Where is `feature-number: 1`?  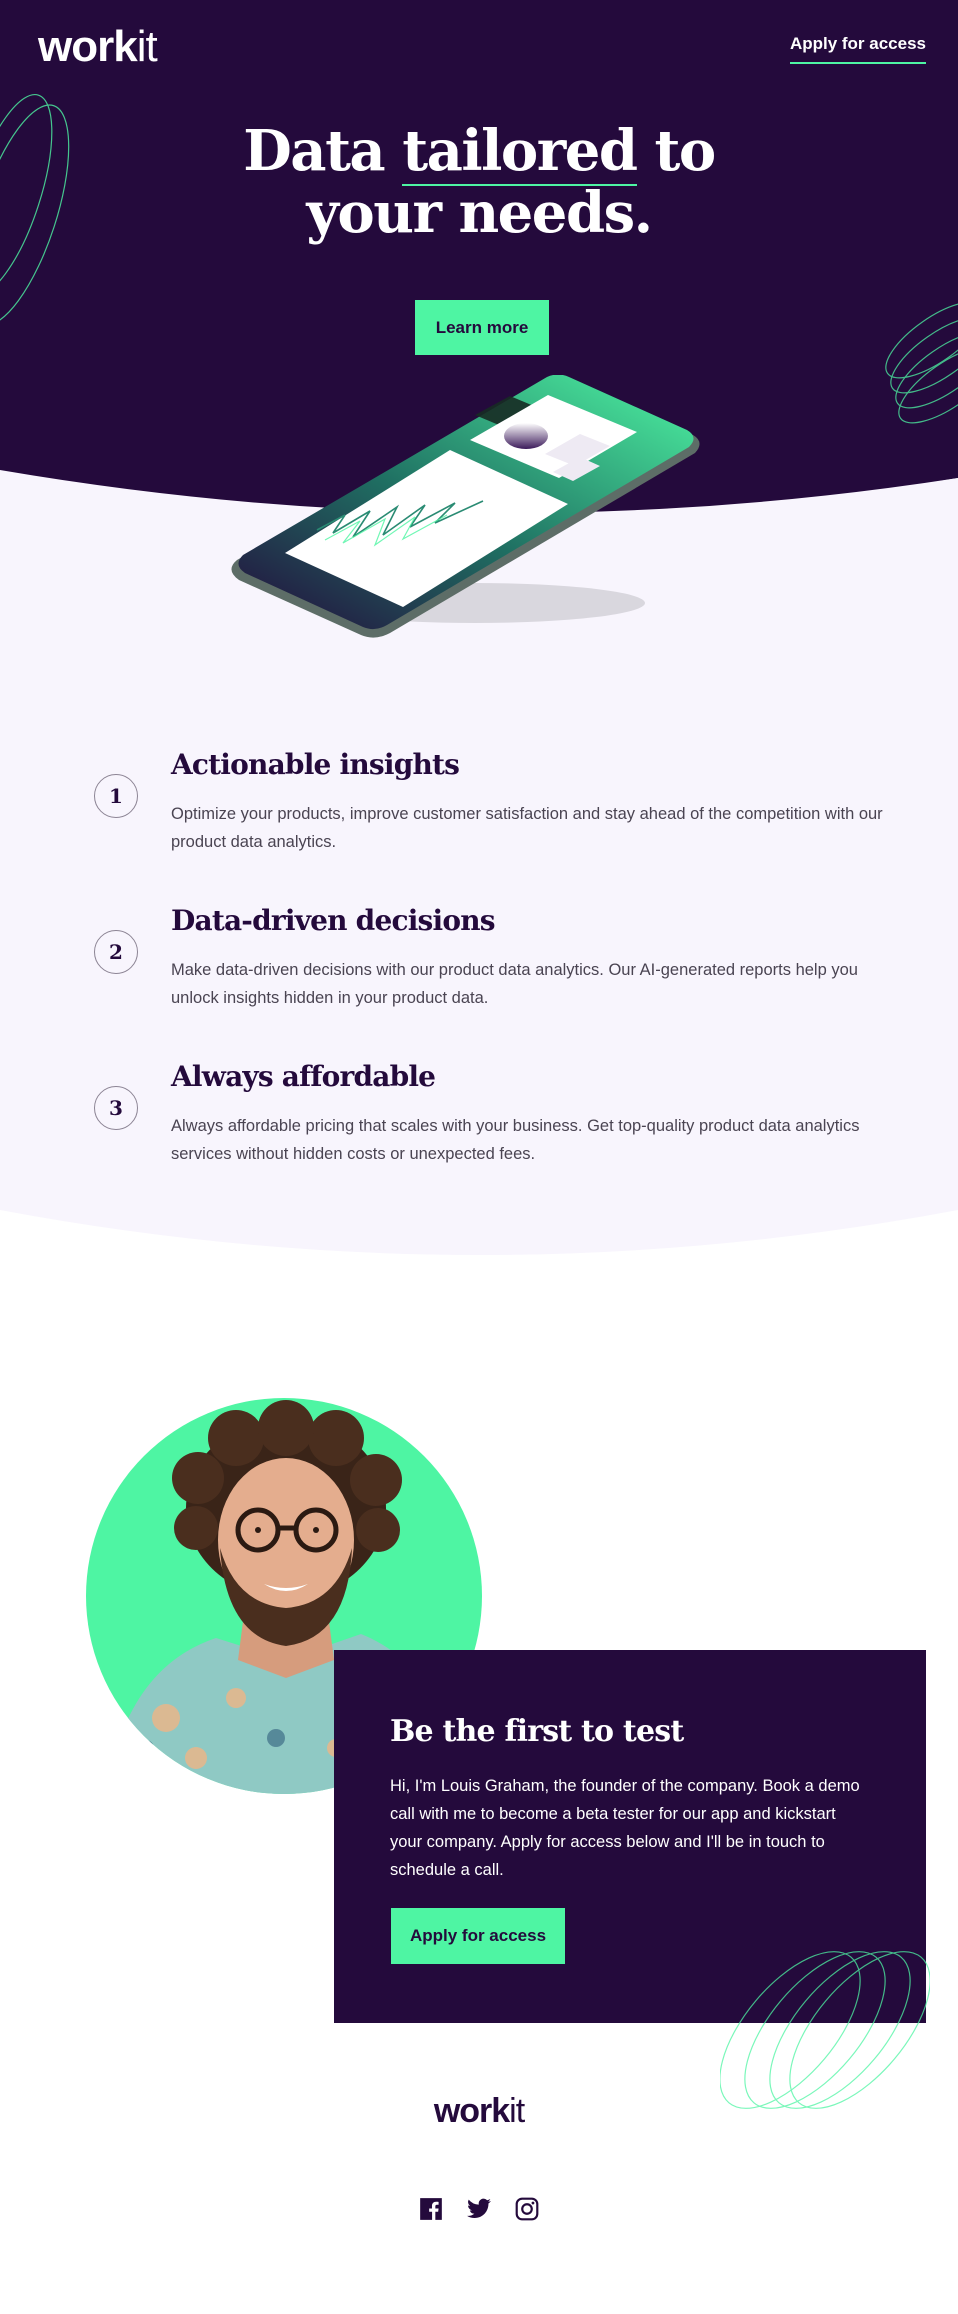
feature-number: 1 is located at coordinates (116, 796).